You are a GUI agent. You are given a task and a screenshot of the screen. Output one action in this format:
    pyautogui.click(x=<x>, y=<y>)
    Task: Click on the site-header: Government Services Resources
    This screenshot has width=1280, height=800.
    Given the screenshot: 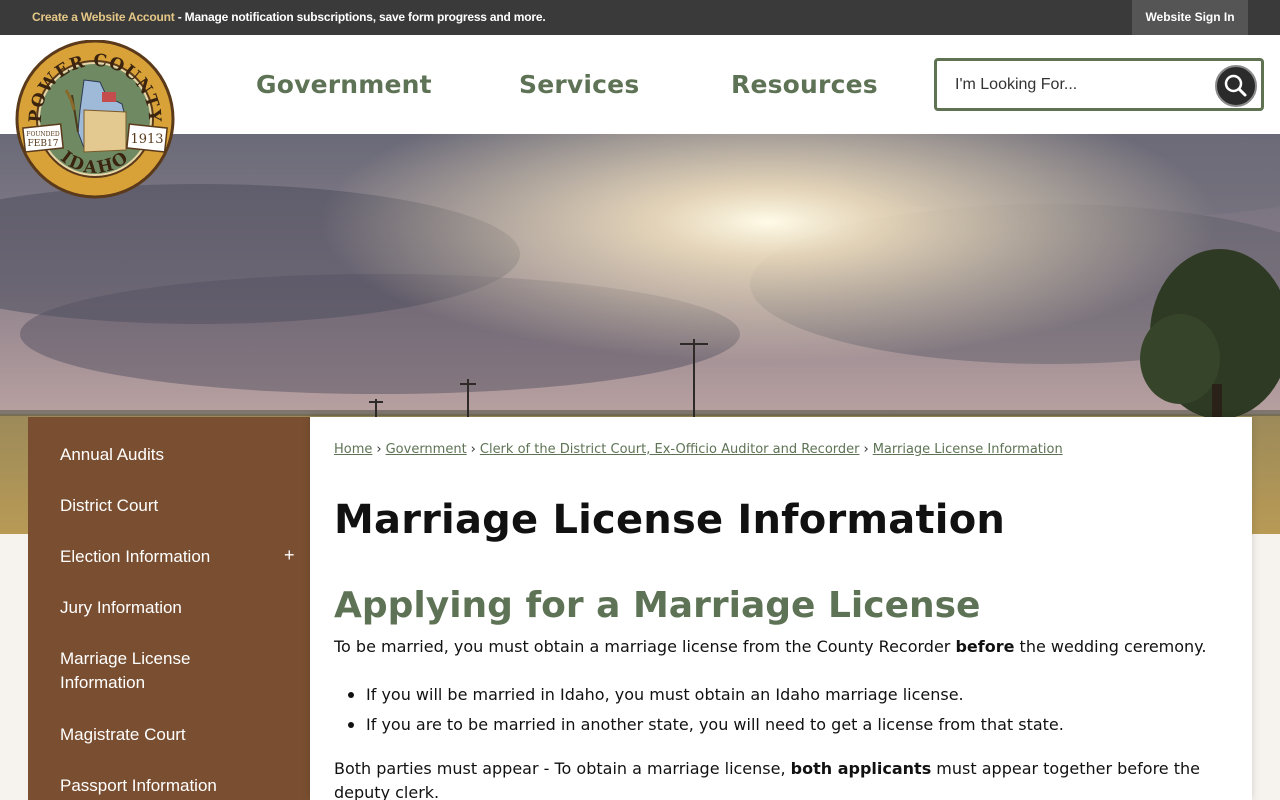 What is the action you would take?
    pyautogui.click(x=640, y=84)
    